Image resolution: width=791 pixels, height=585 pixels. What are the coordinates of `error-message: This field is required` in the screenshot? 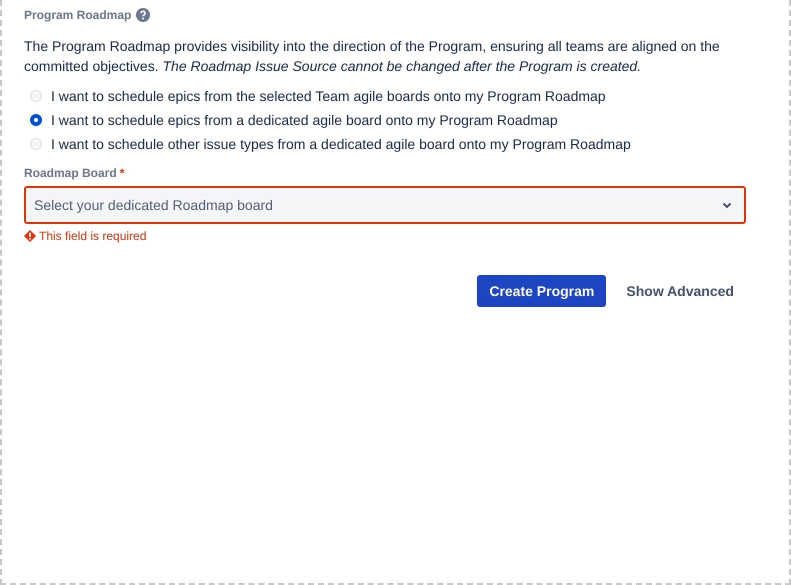 It's located at (92, 236).